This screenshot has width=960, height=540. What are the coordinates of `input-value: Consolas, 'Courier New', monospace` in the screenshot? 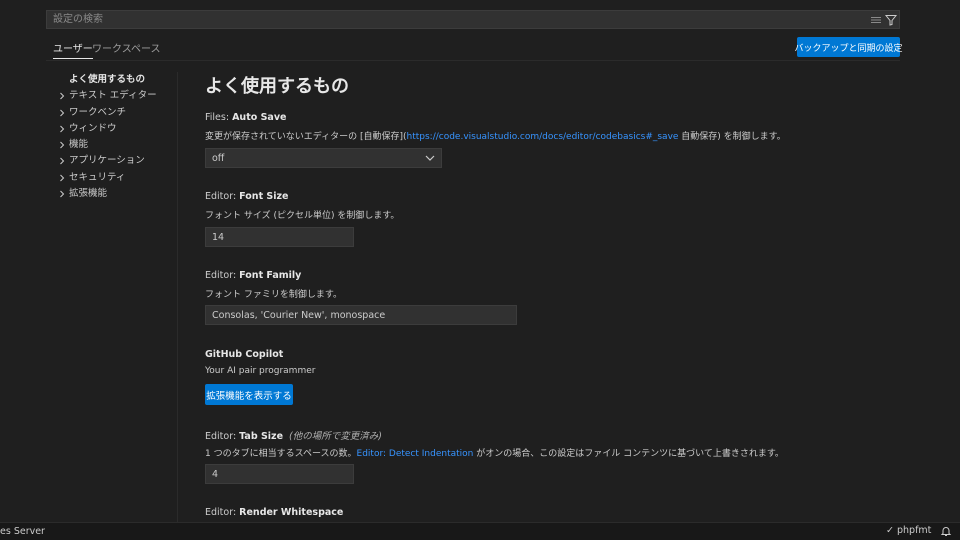 It's located at (299, 315).